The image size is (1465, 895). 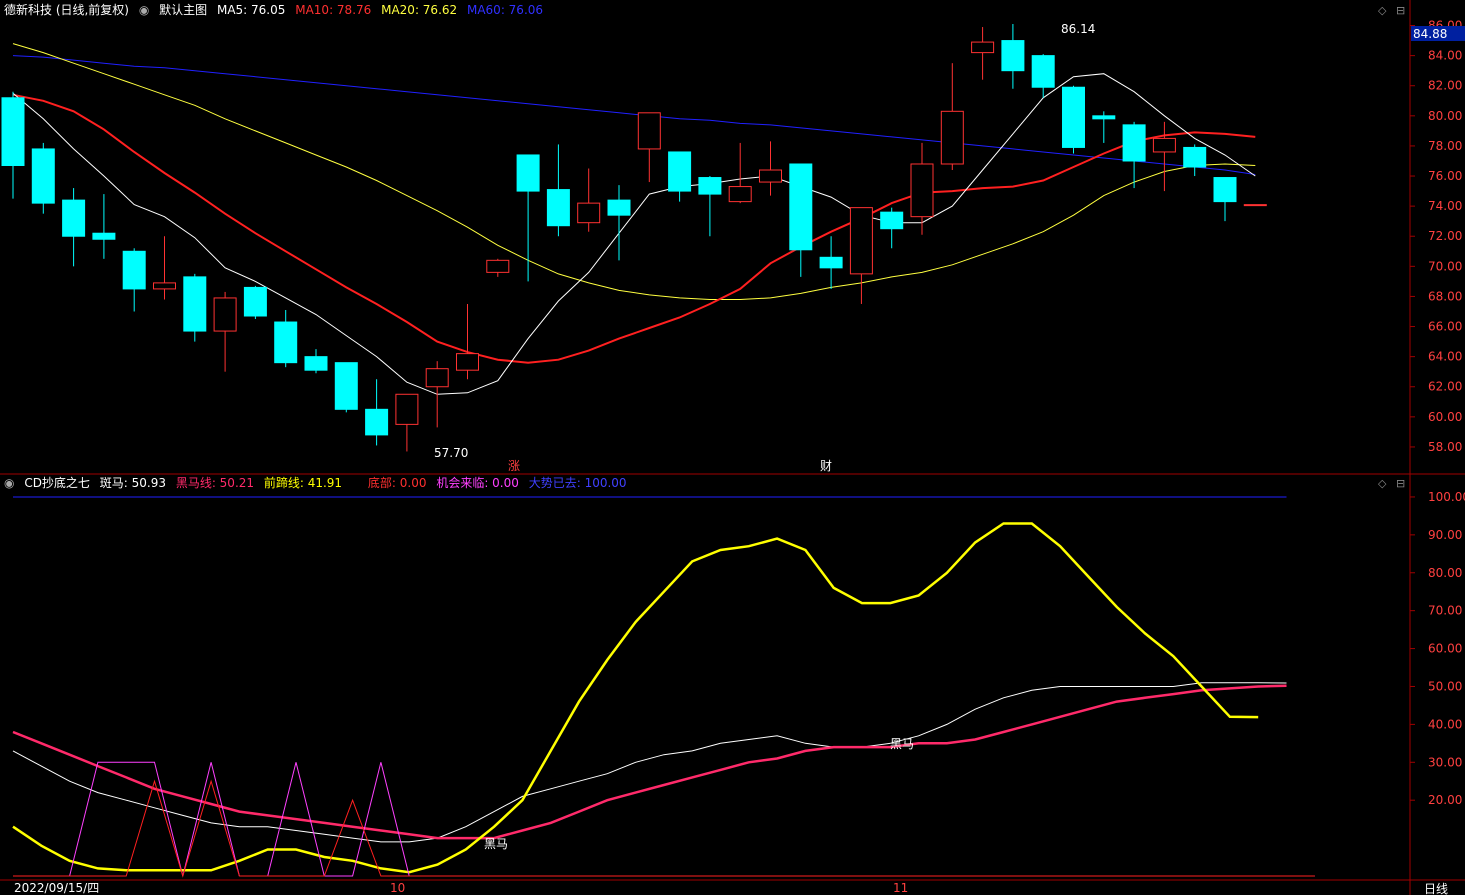 What do you see at coordinates (1445, 236) in the screenshot?
I see `price-tick-label: 72.00` at bounding box center [1445, 236].